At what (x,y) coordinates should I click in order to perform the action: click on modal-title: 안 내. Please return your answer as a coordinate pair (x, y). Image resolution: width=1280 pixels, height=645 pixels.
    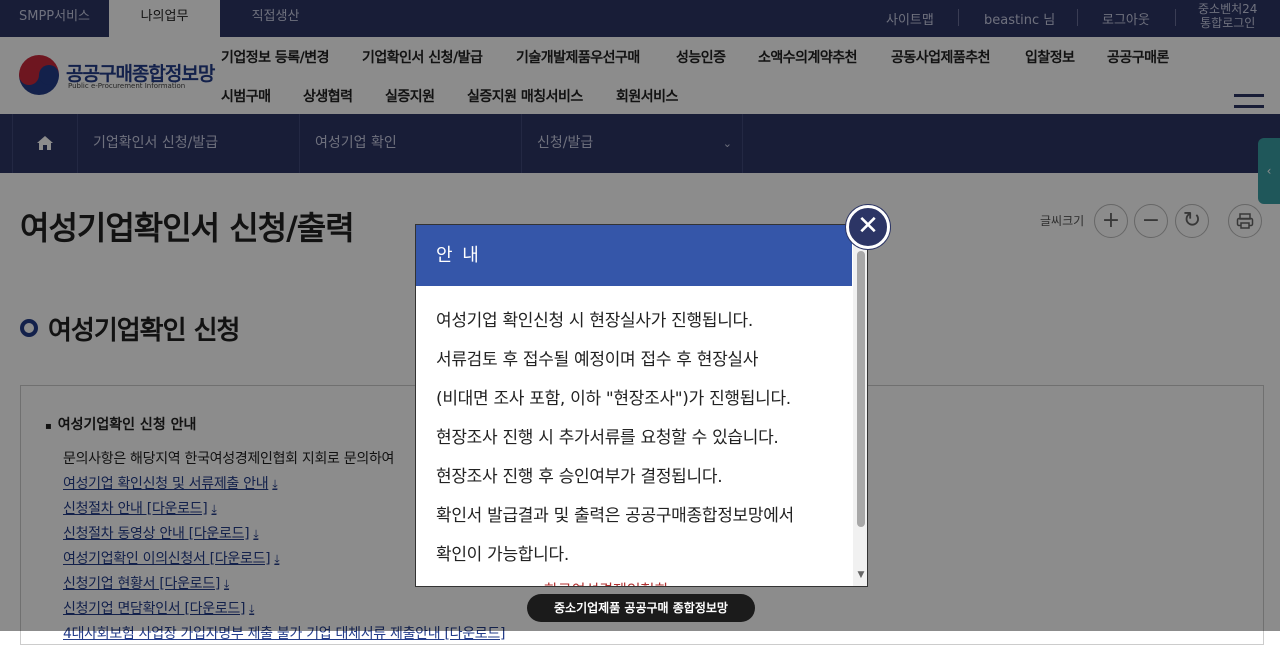
    Looking at the image, I should click on (634, 255).